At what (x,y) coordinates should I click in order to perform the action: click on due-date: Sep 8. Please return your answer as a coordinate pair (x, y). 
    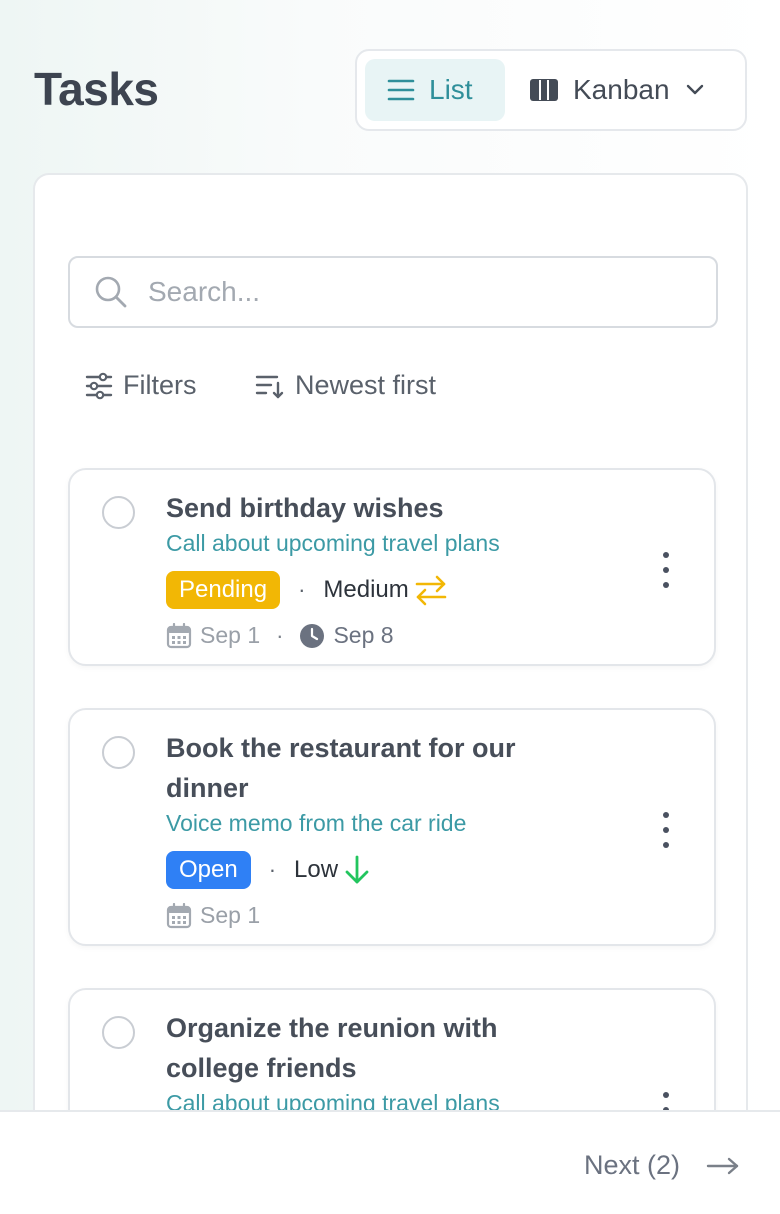
    Looking at the image, I should click on (363, 635).